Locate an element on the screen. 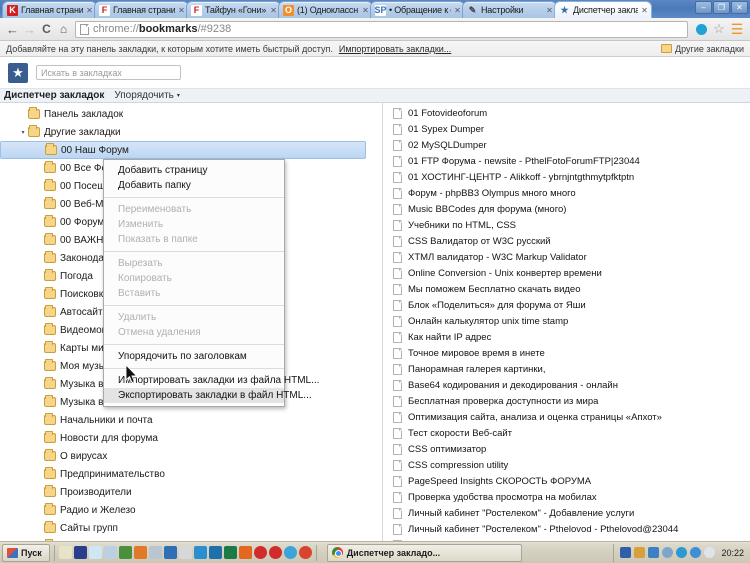 The image size is (750, 563). forward-icon: → is located at coordinates (29, 29).